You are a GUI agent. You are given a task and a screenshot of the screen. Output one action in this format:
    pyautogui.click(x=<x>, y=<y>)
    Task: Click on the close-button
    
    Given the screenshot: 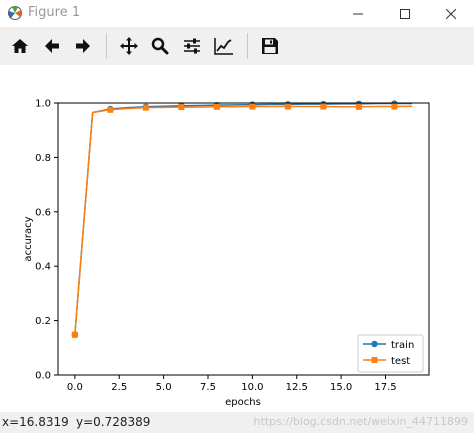 What is the action you would take?
    pyautogui.click(x=451, y=13)
    